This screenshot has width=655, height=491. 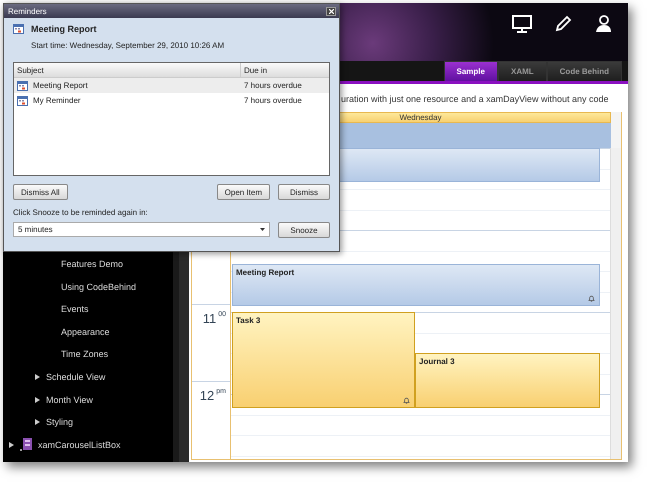 What do you see at coordinates (57, 100) in the screenshot?
I see `subject-cell: My Reminder` at bounding box center [57, 100].